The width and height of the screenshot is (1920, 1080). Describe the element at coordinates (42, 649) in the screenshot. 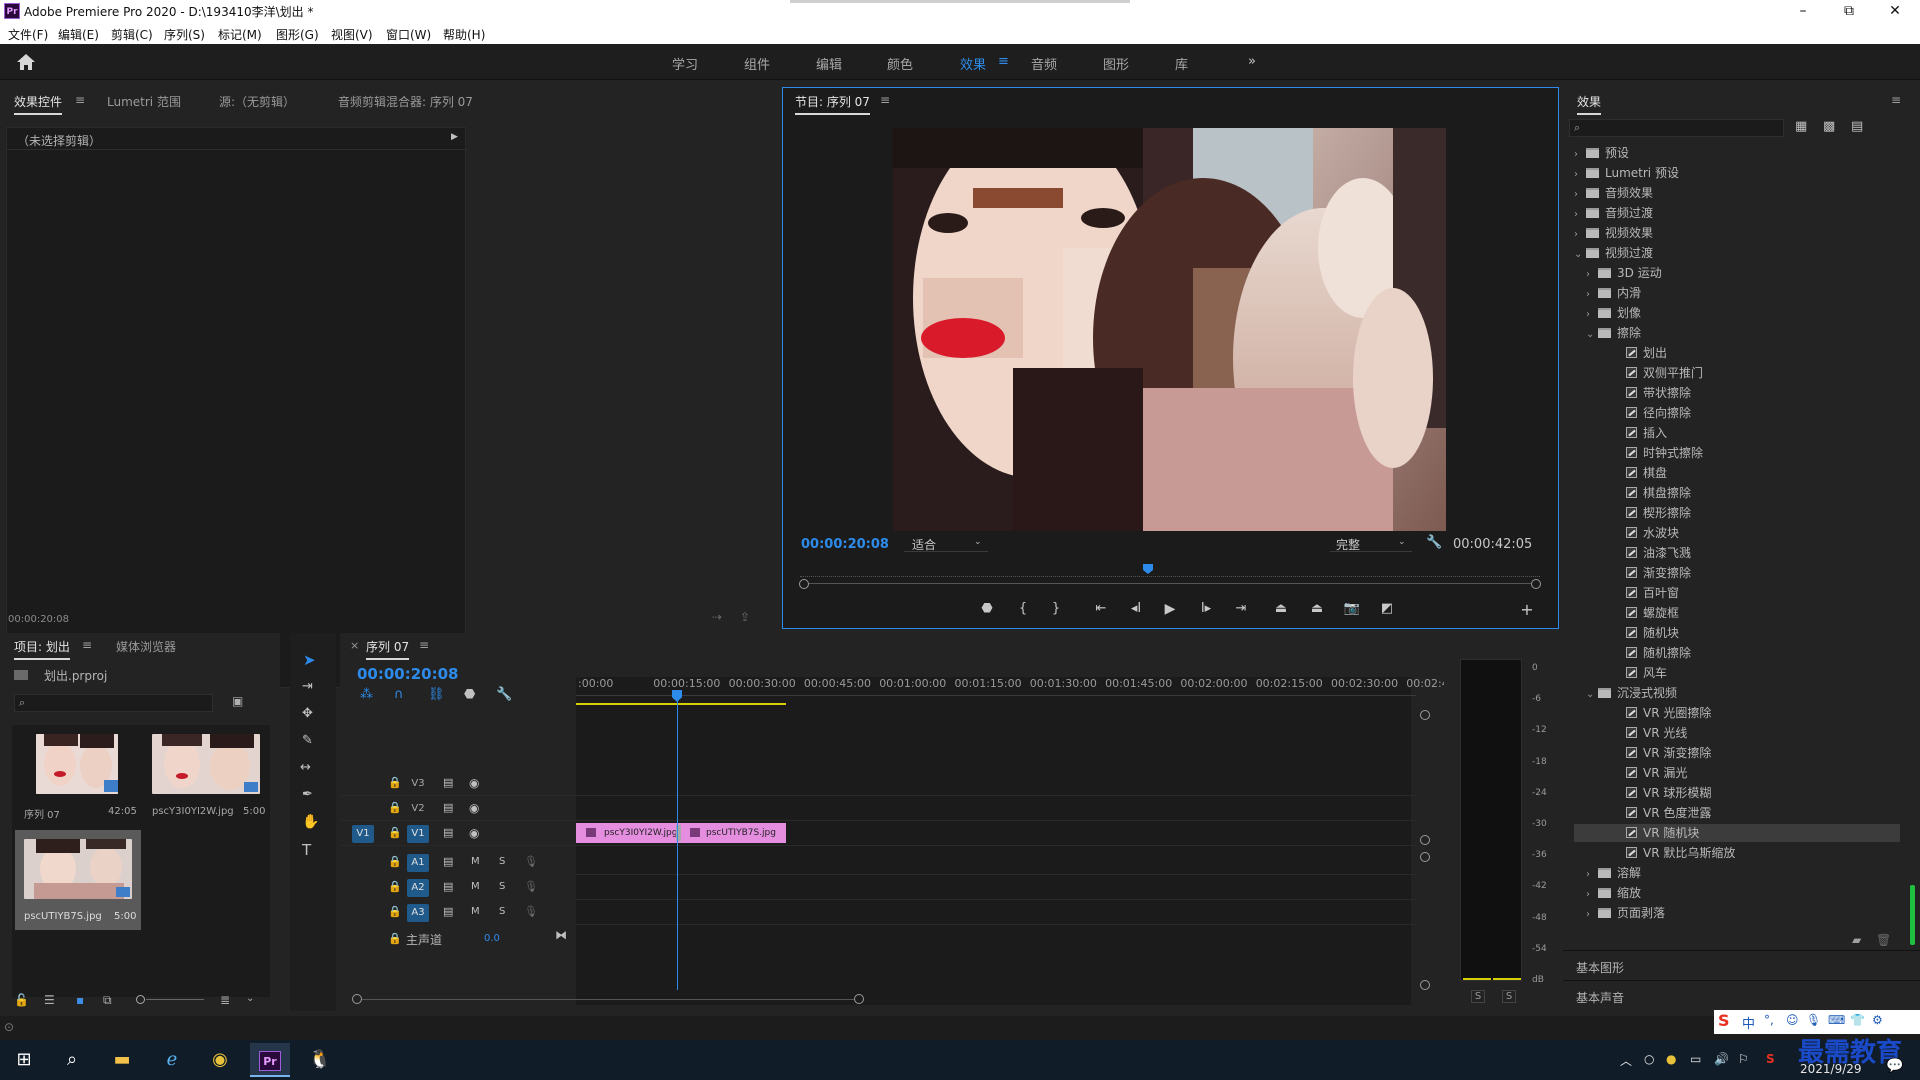

I see `tab-project: 项目: 划出` at that location.